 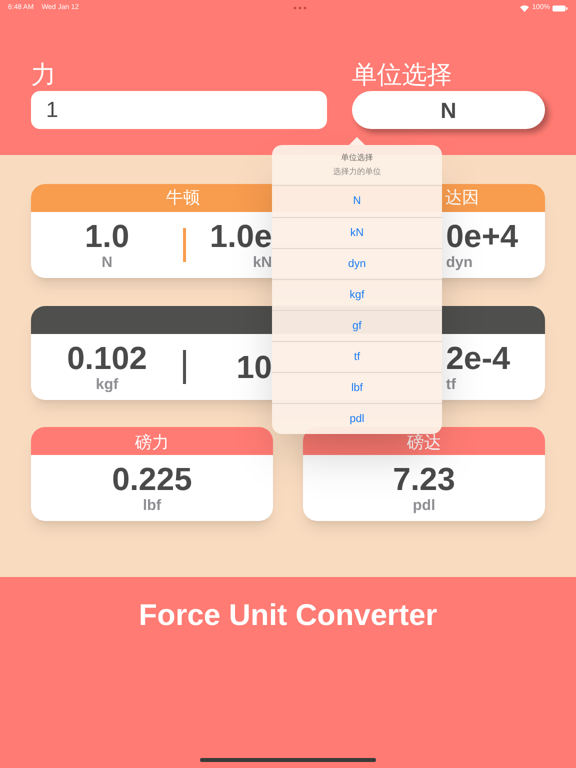 I want to click on unit-option: gf, so click(x=357, y=325).